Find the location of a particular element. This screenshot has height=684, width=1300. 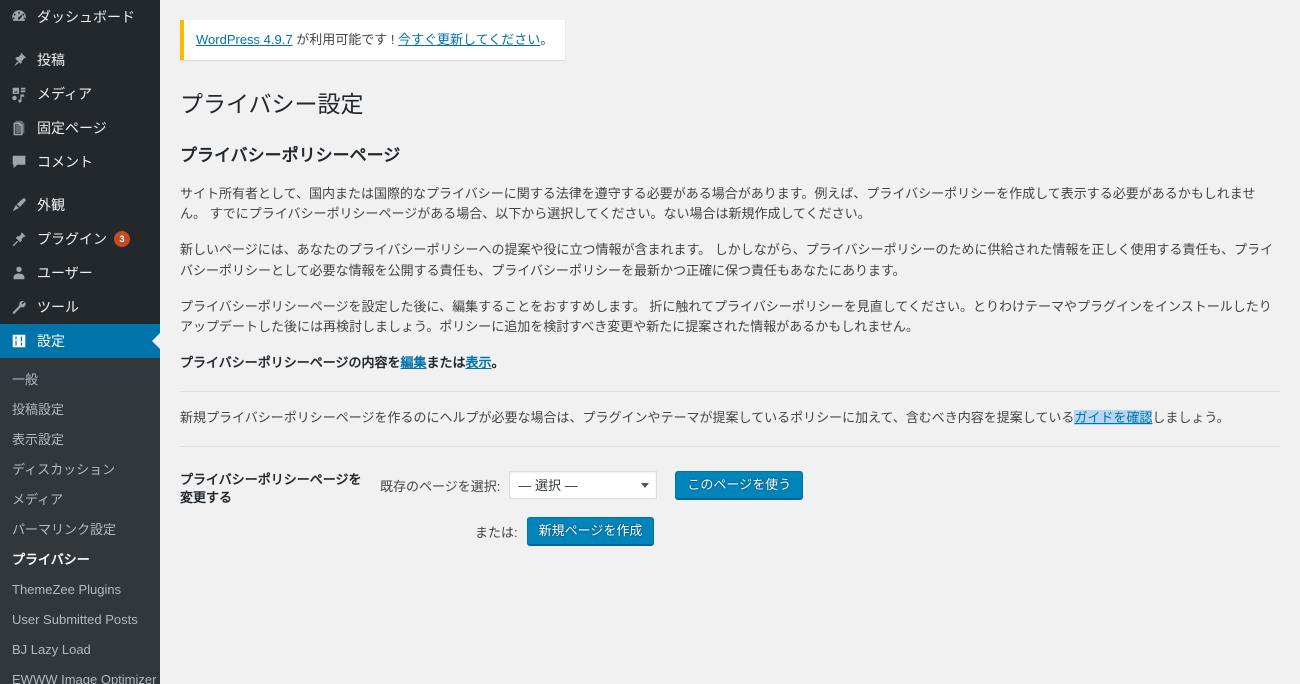

submenu-item-reading: 表示設定 is located at coordinates (80, 440).